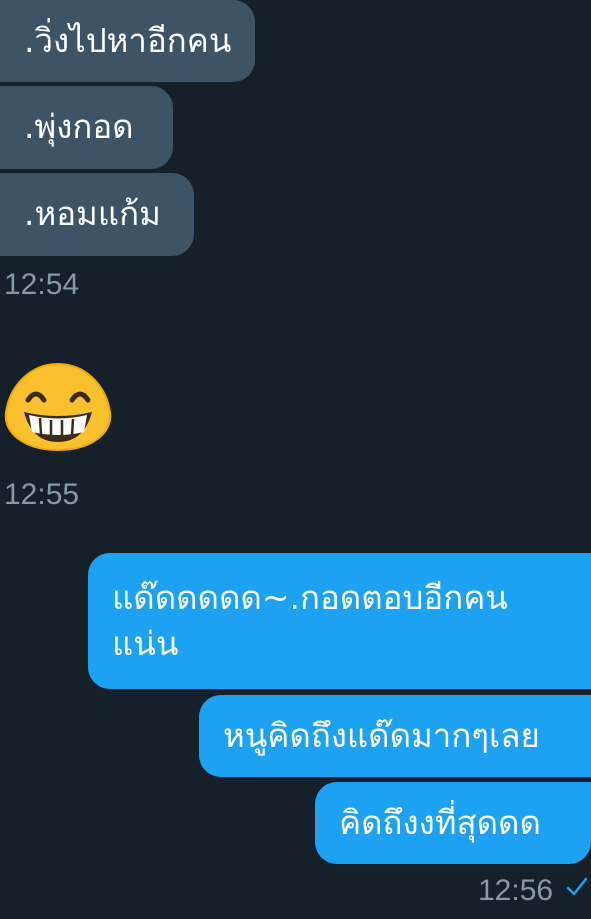 This screenshot has height=919, width=591. Describe the element at coordinates (440, 822) in the screenshot. I see `message-text: คิดถึงงที่สุดดด` at that location.